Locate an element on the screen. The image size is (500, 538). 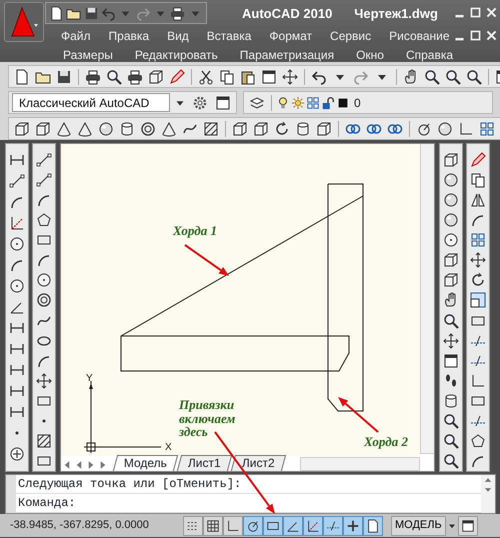
menu-item: Параметризация is located at coordinates (287, 55).